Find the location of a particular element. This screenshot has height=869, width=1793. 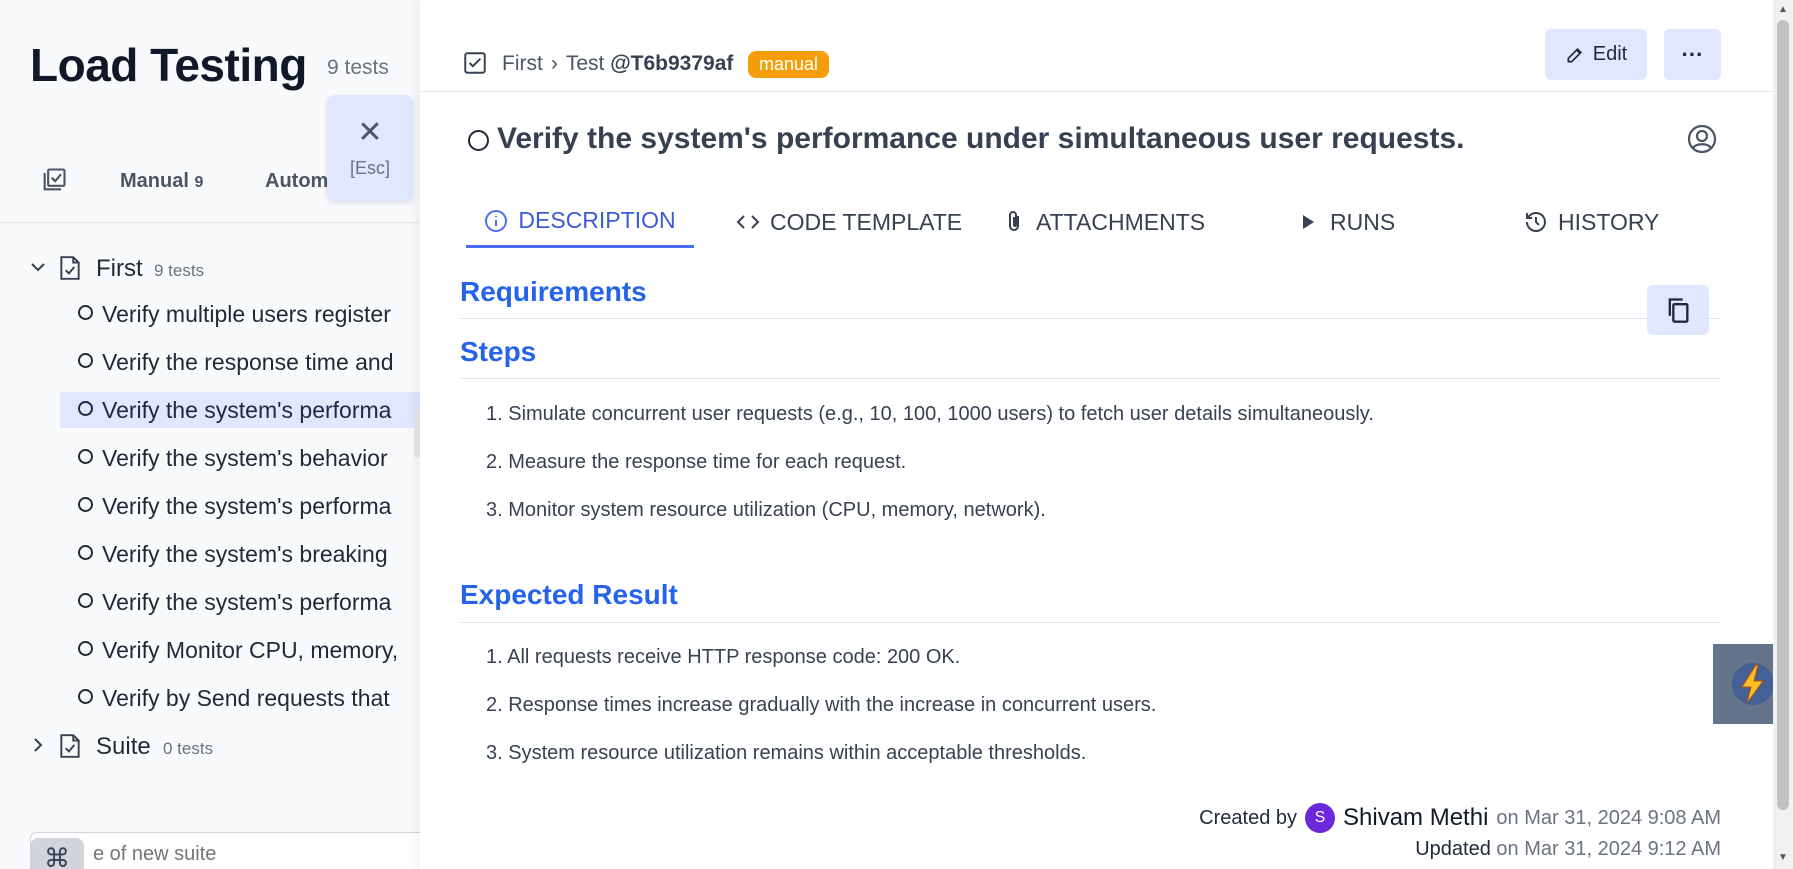

copy-button is located at coordinates (1678, 310).